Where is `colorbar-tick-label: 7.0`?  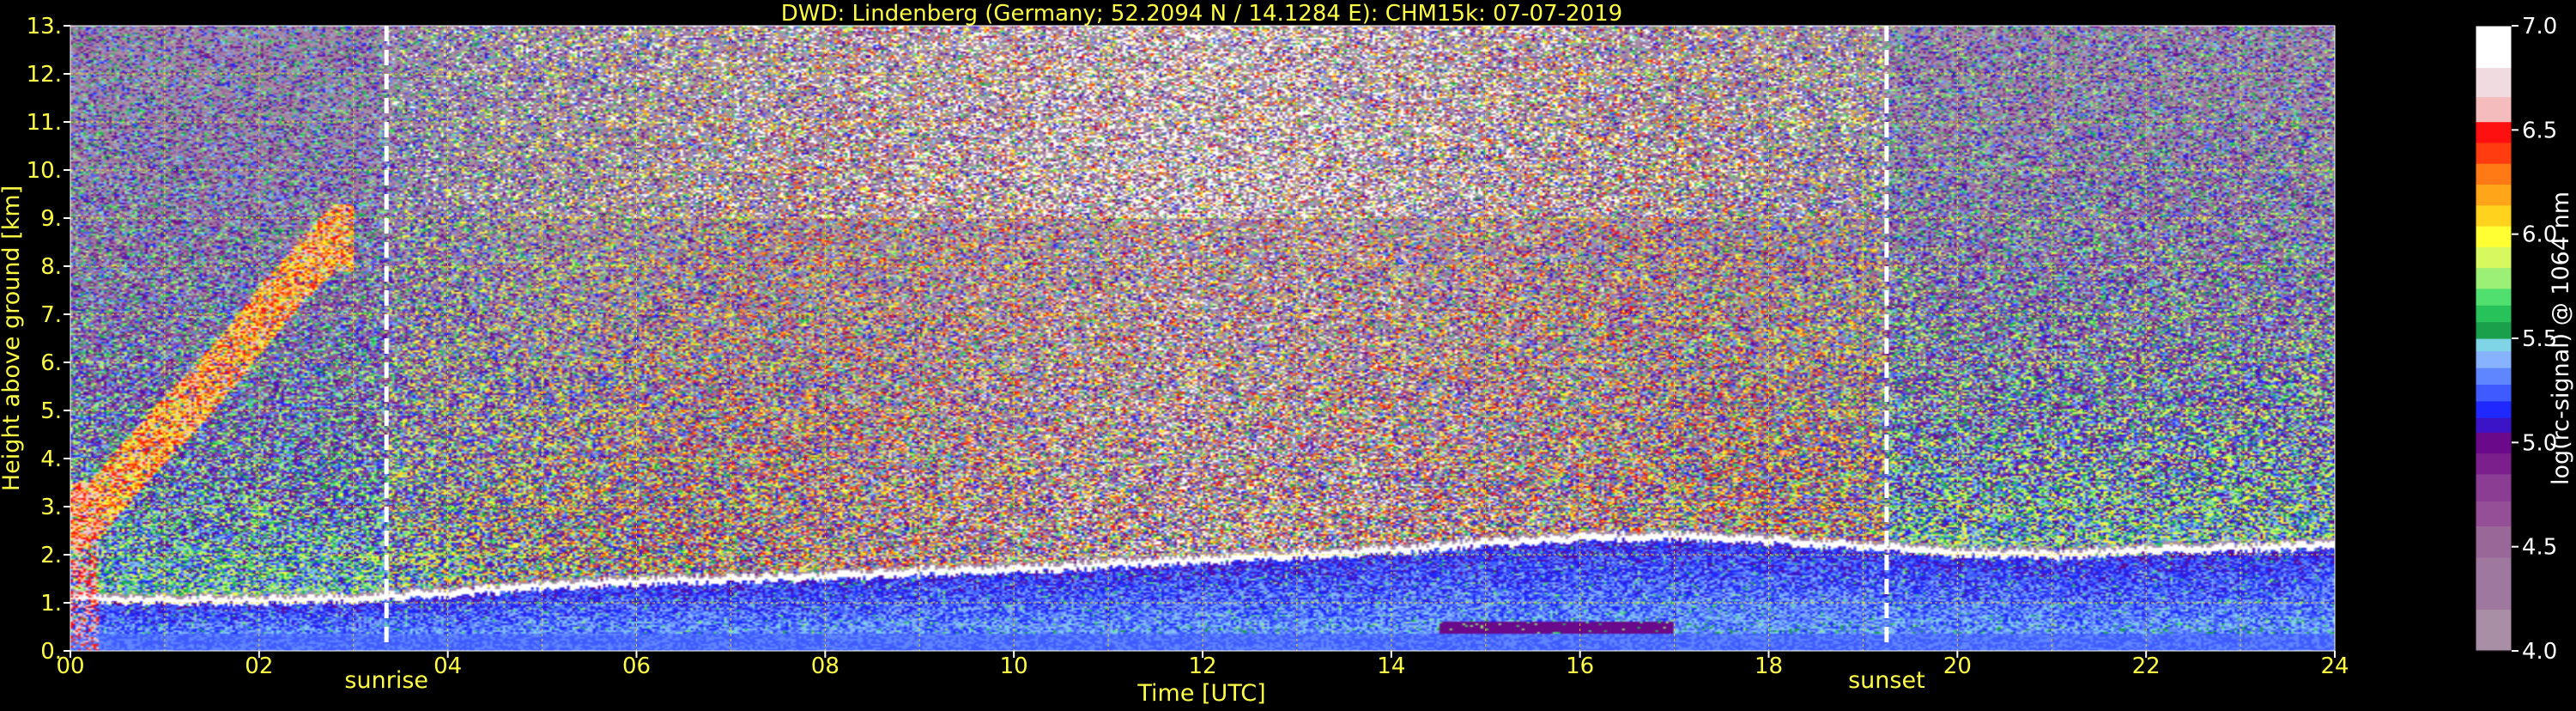 colorbar-tick-label: 7.0 is located at coordinates (2539, 27).